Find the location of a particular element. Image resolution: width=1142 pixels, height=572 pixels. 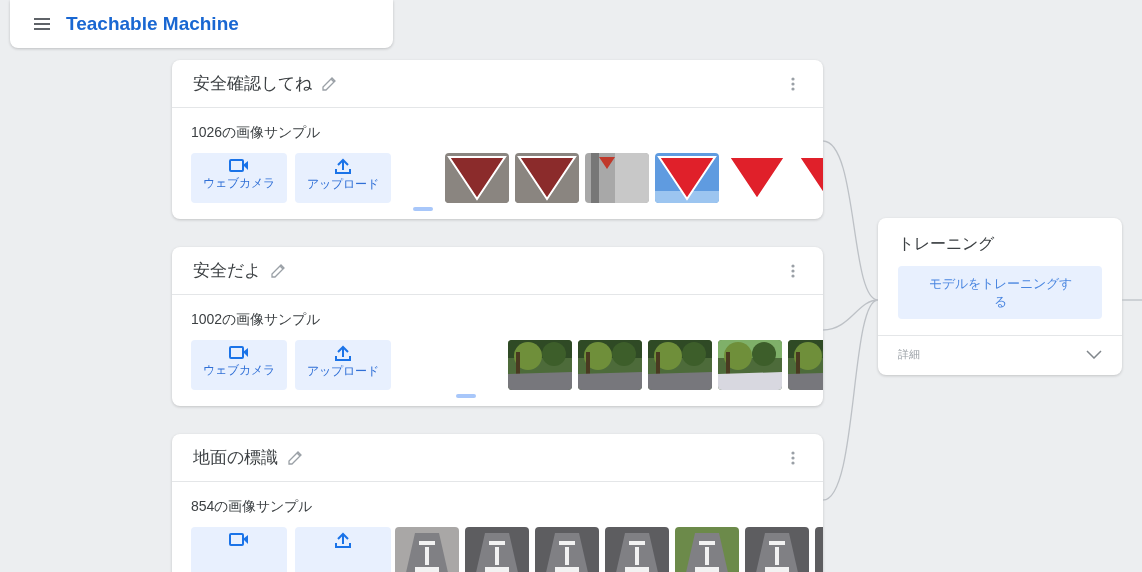

sample-count: 854の画像サンプル is located at coordinates (252, 506).